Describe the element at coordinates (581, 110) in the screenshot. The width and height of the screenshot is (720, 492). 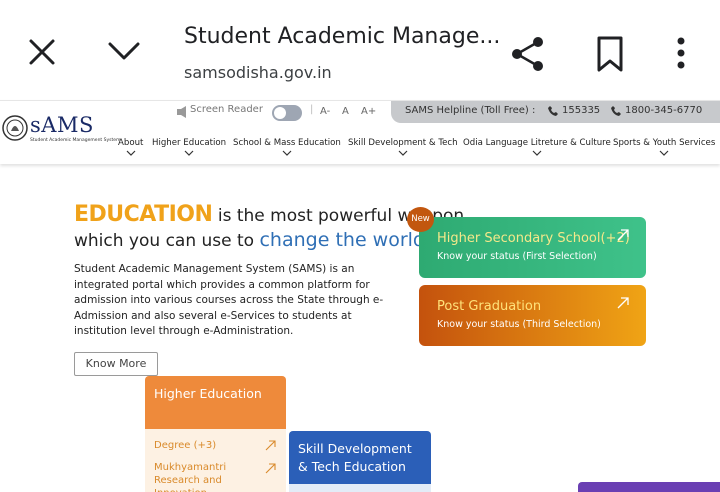
I see `helpline-number-1: 155335` at that location.